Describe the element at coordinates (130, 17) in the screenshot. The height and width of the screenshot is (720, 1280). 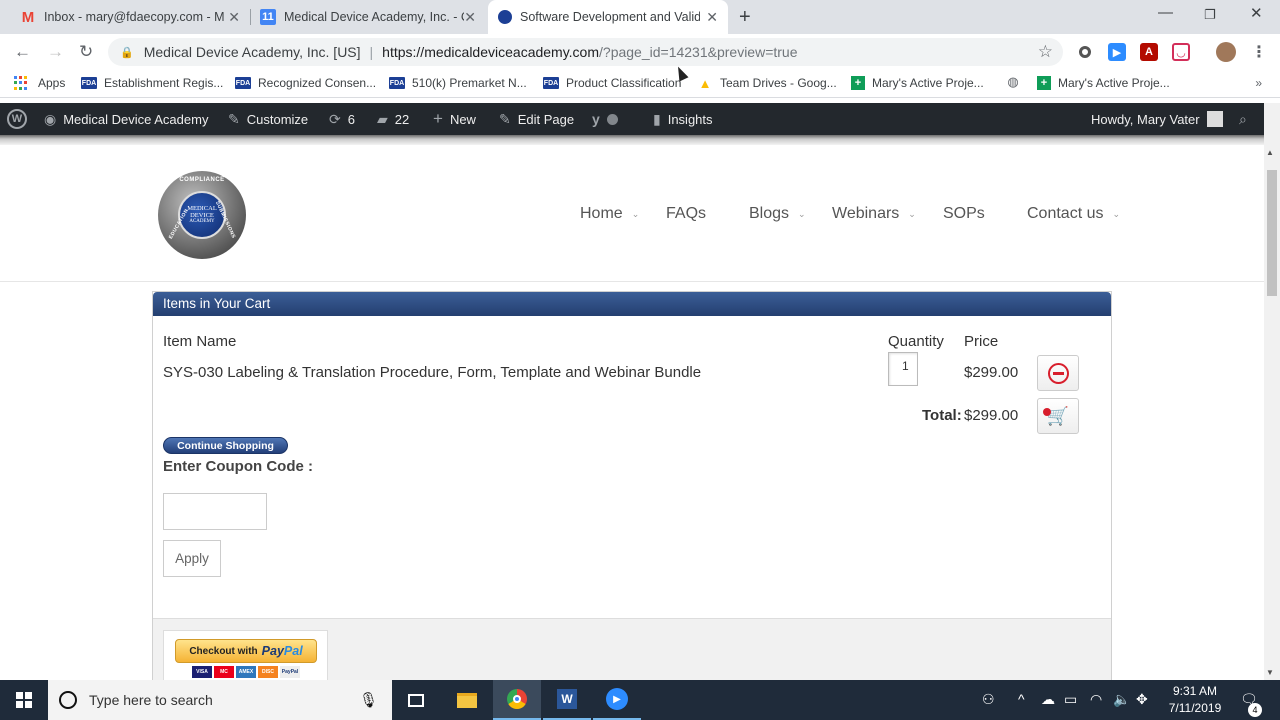
I see `tab-gmail-inbox: M Inbox - mary@fdaecopy.com - M ✕` at that location.